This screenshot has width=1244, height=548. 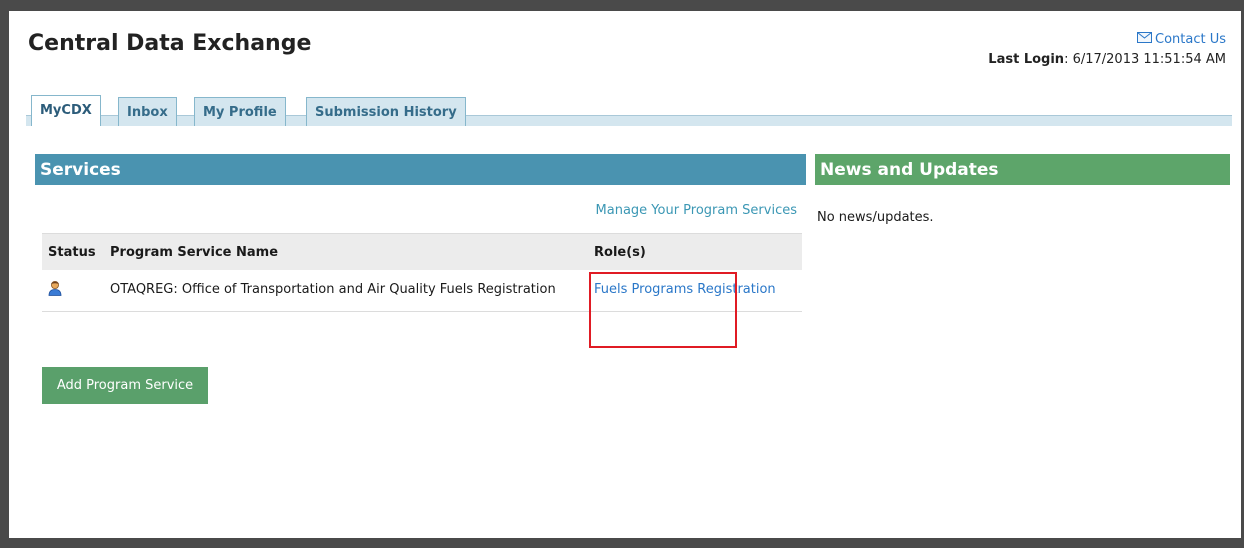 What do you see at coordinates (1144, 39) in the screenshot?
I see `mail-icon` at bounding box center [1144, 39].